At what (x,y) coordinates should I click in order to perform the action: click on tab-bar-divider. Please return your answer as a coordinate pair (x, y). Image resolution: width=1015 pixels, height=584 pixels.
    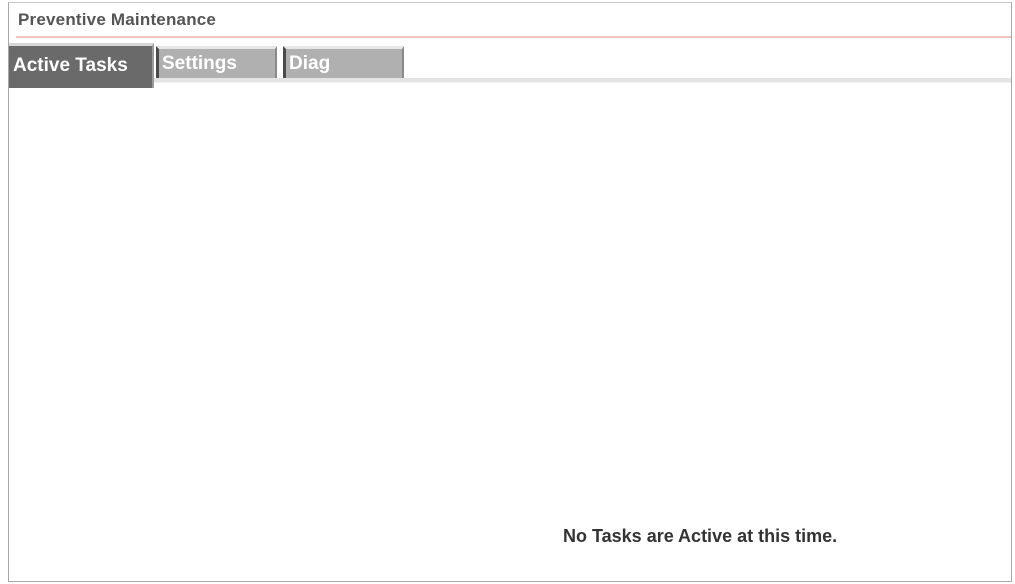
    Looking at the image, I should click on (582, 80).